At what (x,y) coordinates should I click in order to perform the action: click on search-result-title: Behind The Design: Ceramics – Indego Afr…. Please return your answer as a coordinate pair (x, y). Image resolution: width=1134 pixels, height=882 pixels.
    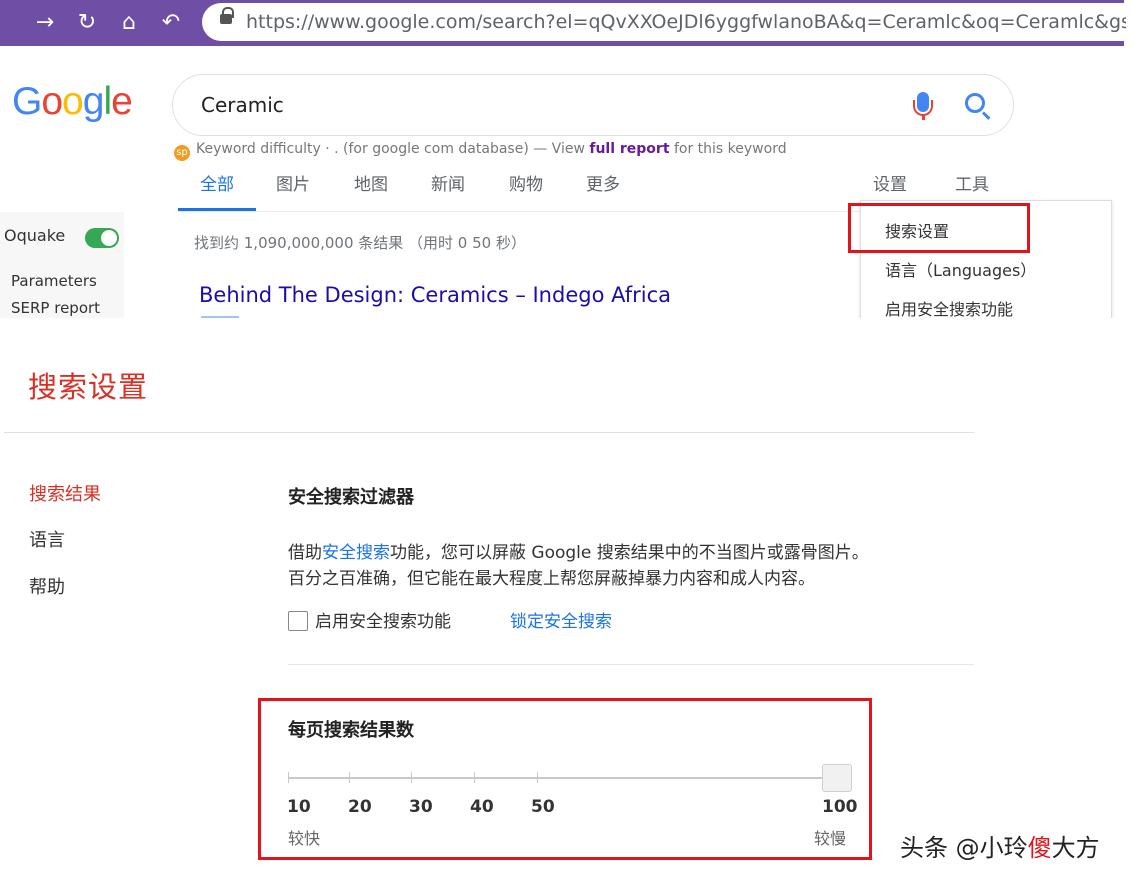
    Looking at the image, I should click on (435, 300).